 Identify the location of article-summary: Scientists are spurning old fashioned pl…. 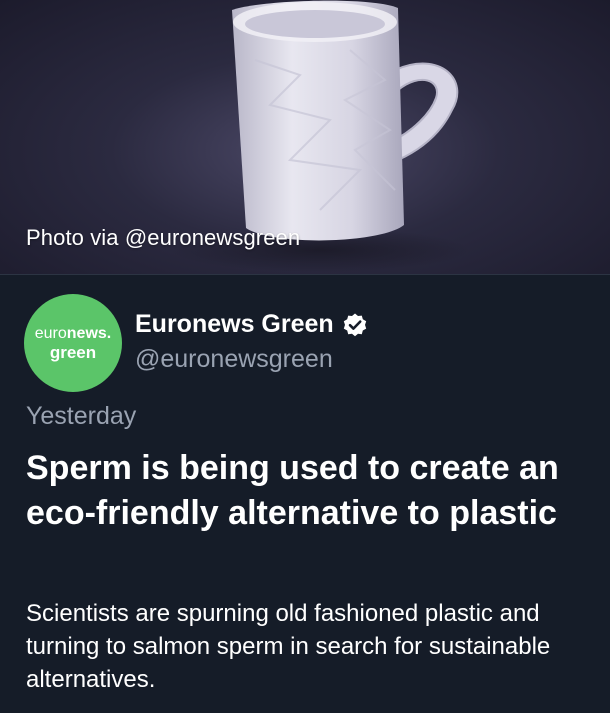
(288, 646).